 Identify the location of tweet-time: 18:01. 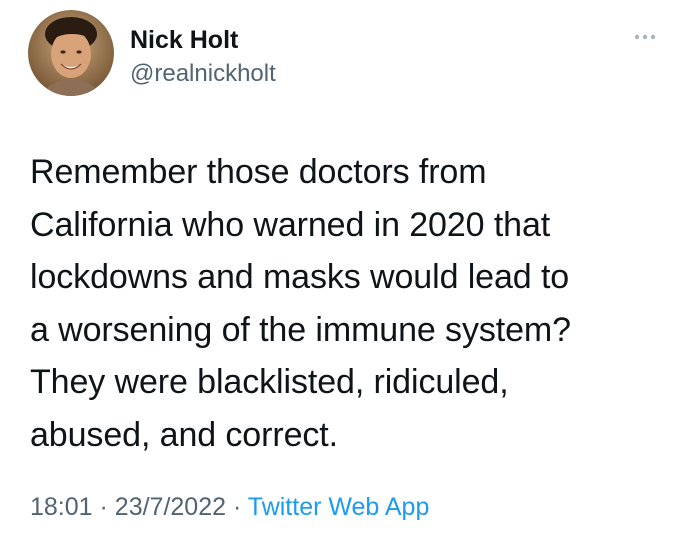
(61, 507).